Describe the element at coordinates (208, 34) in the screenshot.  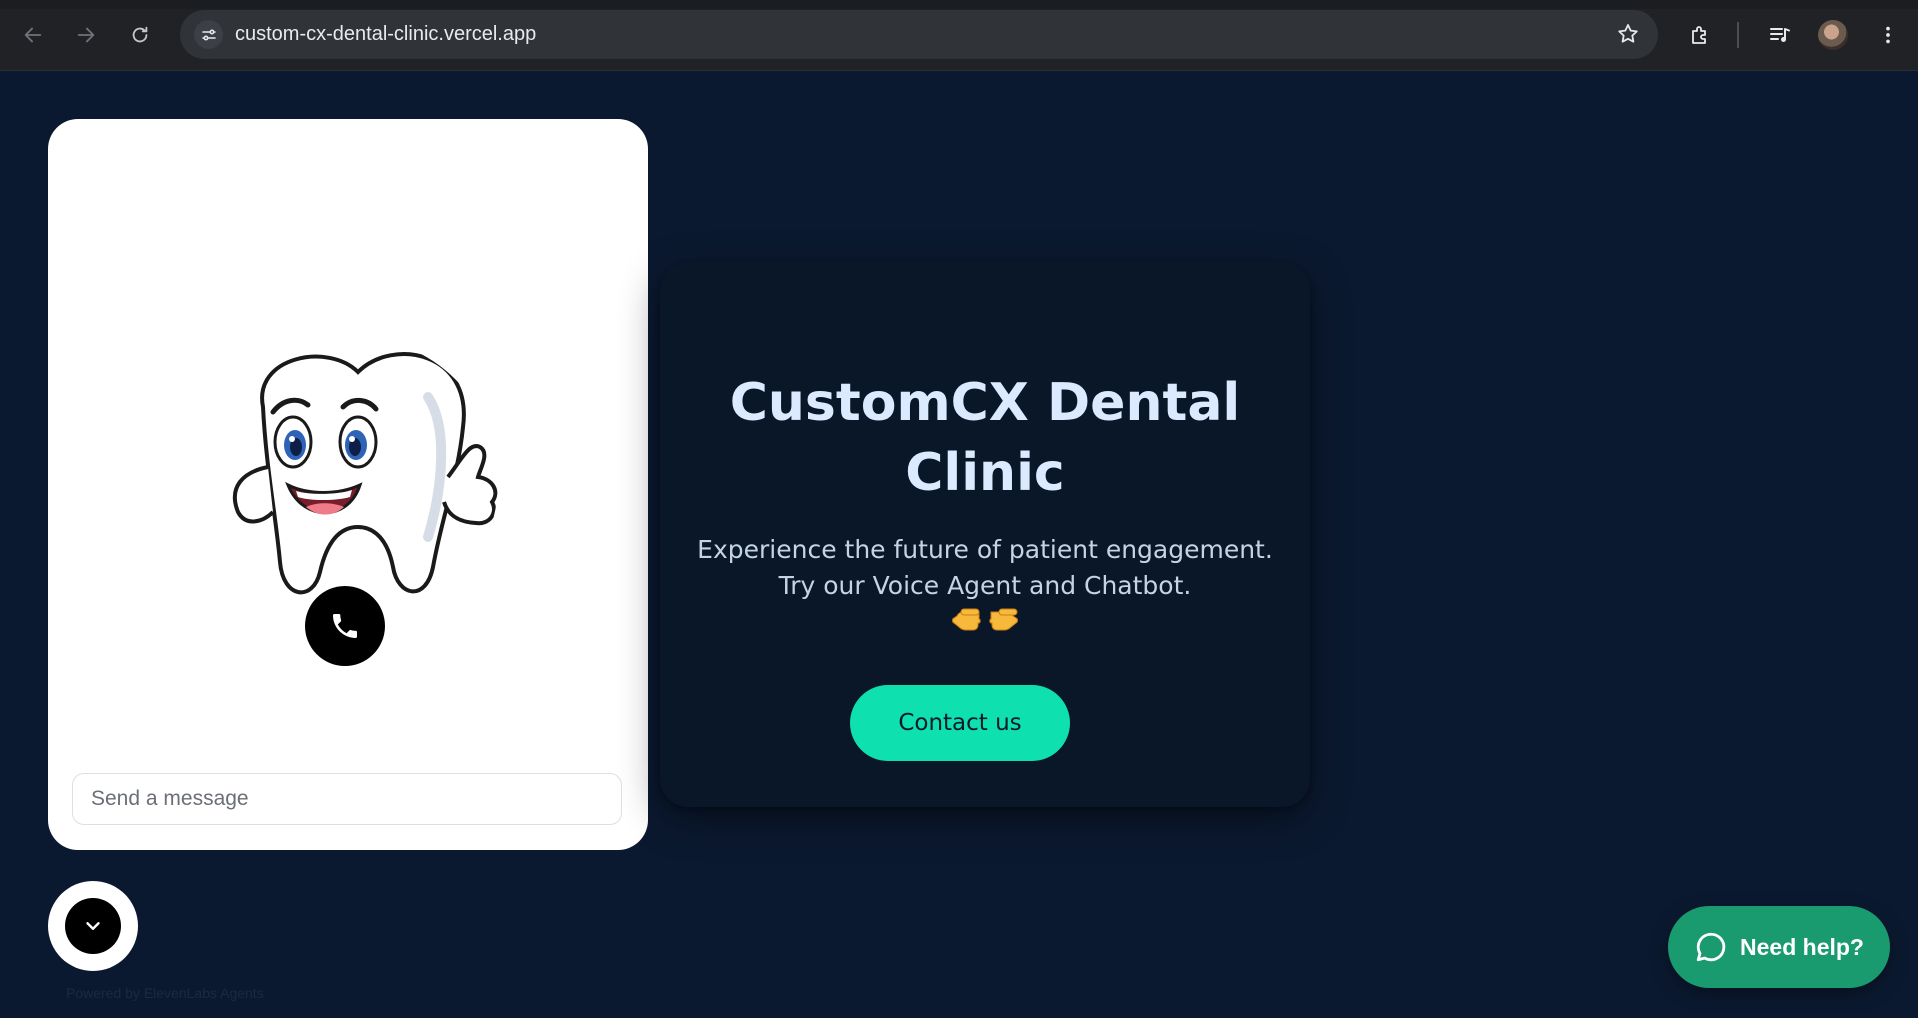
I see `site-info-icon` at that location.